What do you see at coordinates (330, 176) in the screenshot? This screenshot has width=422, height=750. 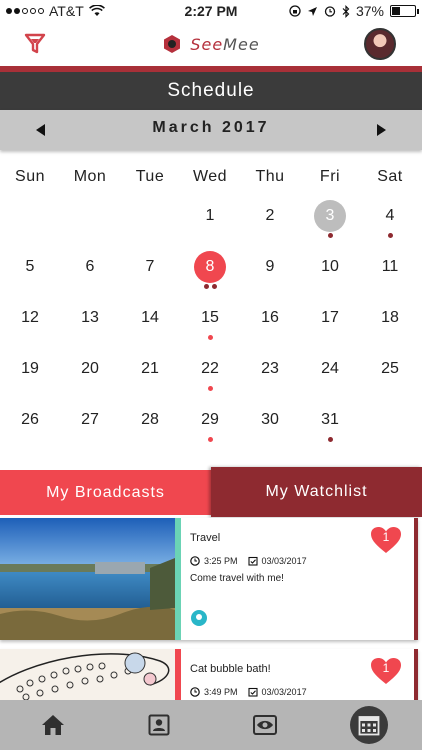 I see `weekday-label: Fri` at bounding box center [330, 176].